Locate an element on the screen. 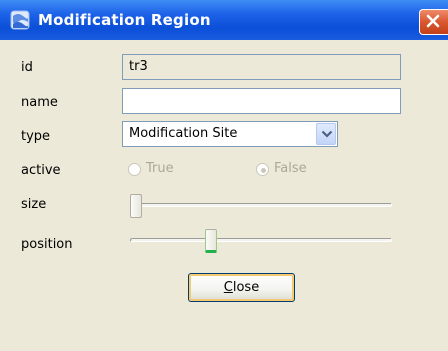 This screenshot has height=351, width=448. close-button: Close is located at coordinates (241, 287).